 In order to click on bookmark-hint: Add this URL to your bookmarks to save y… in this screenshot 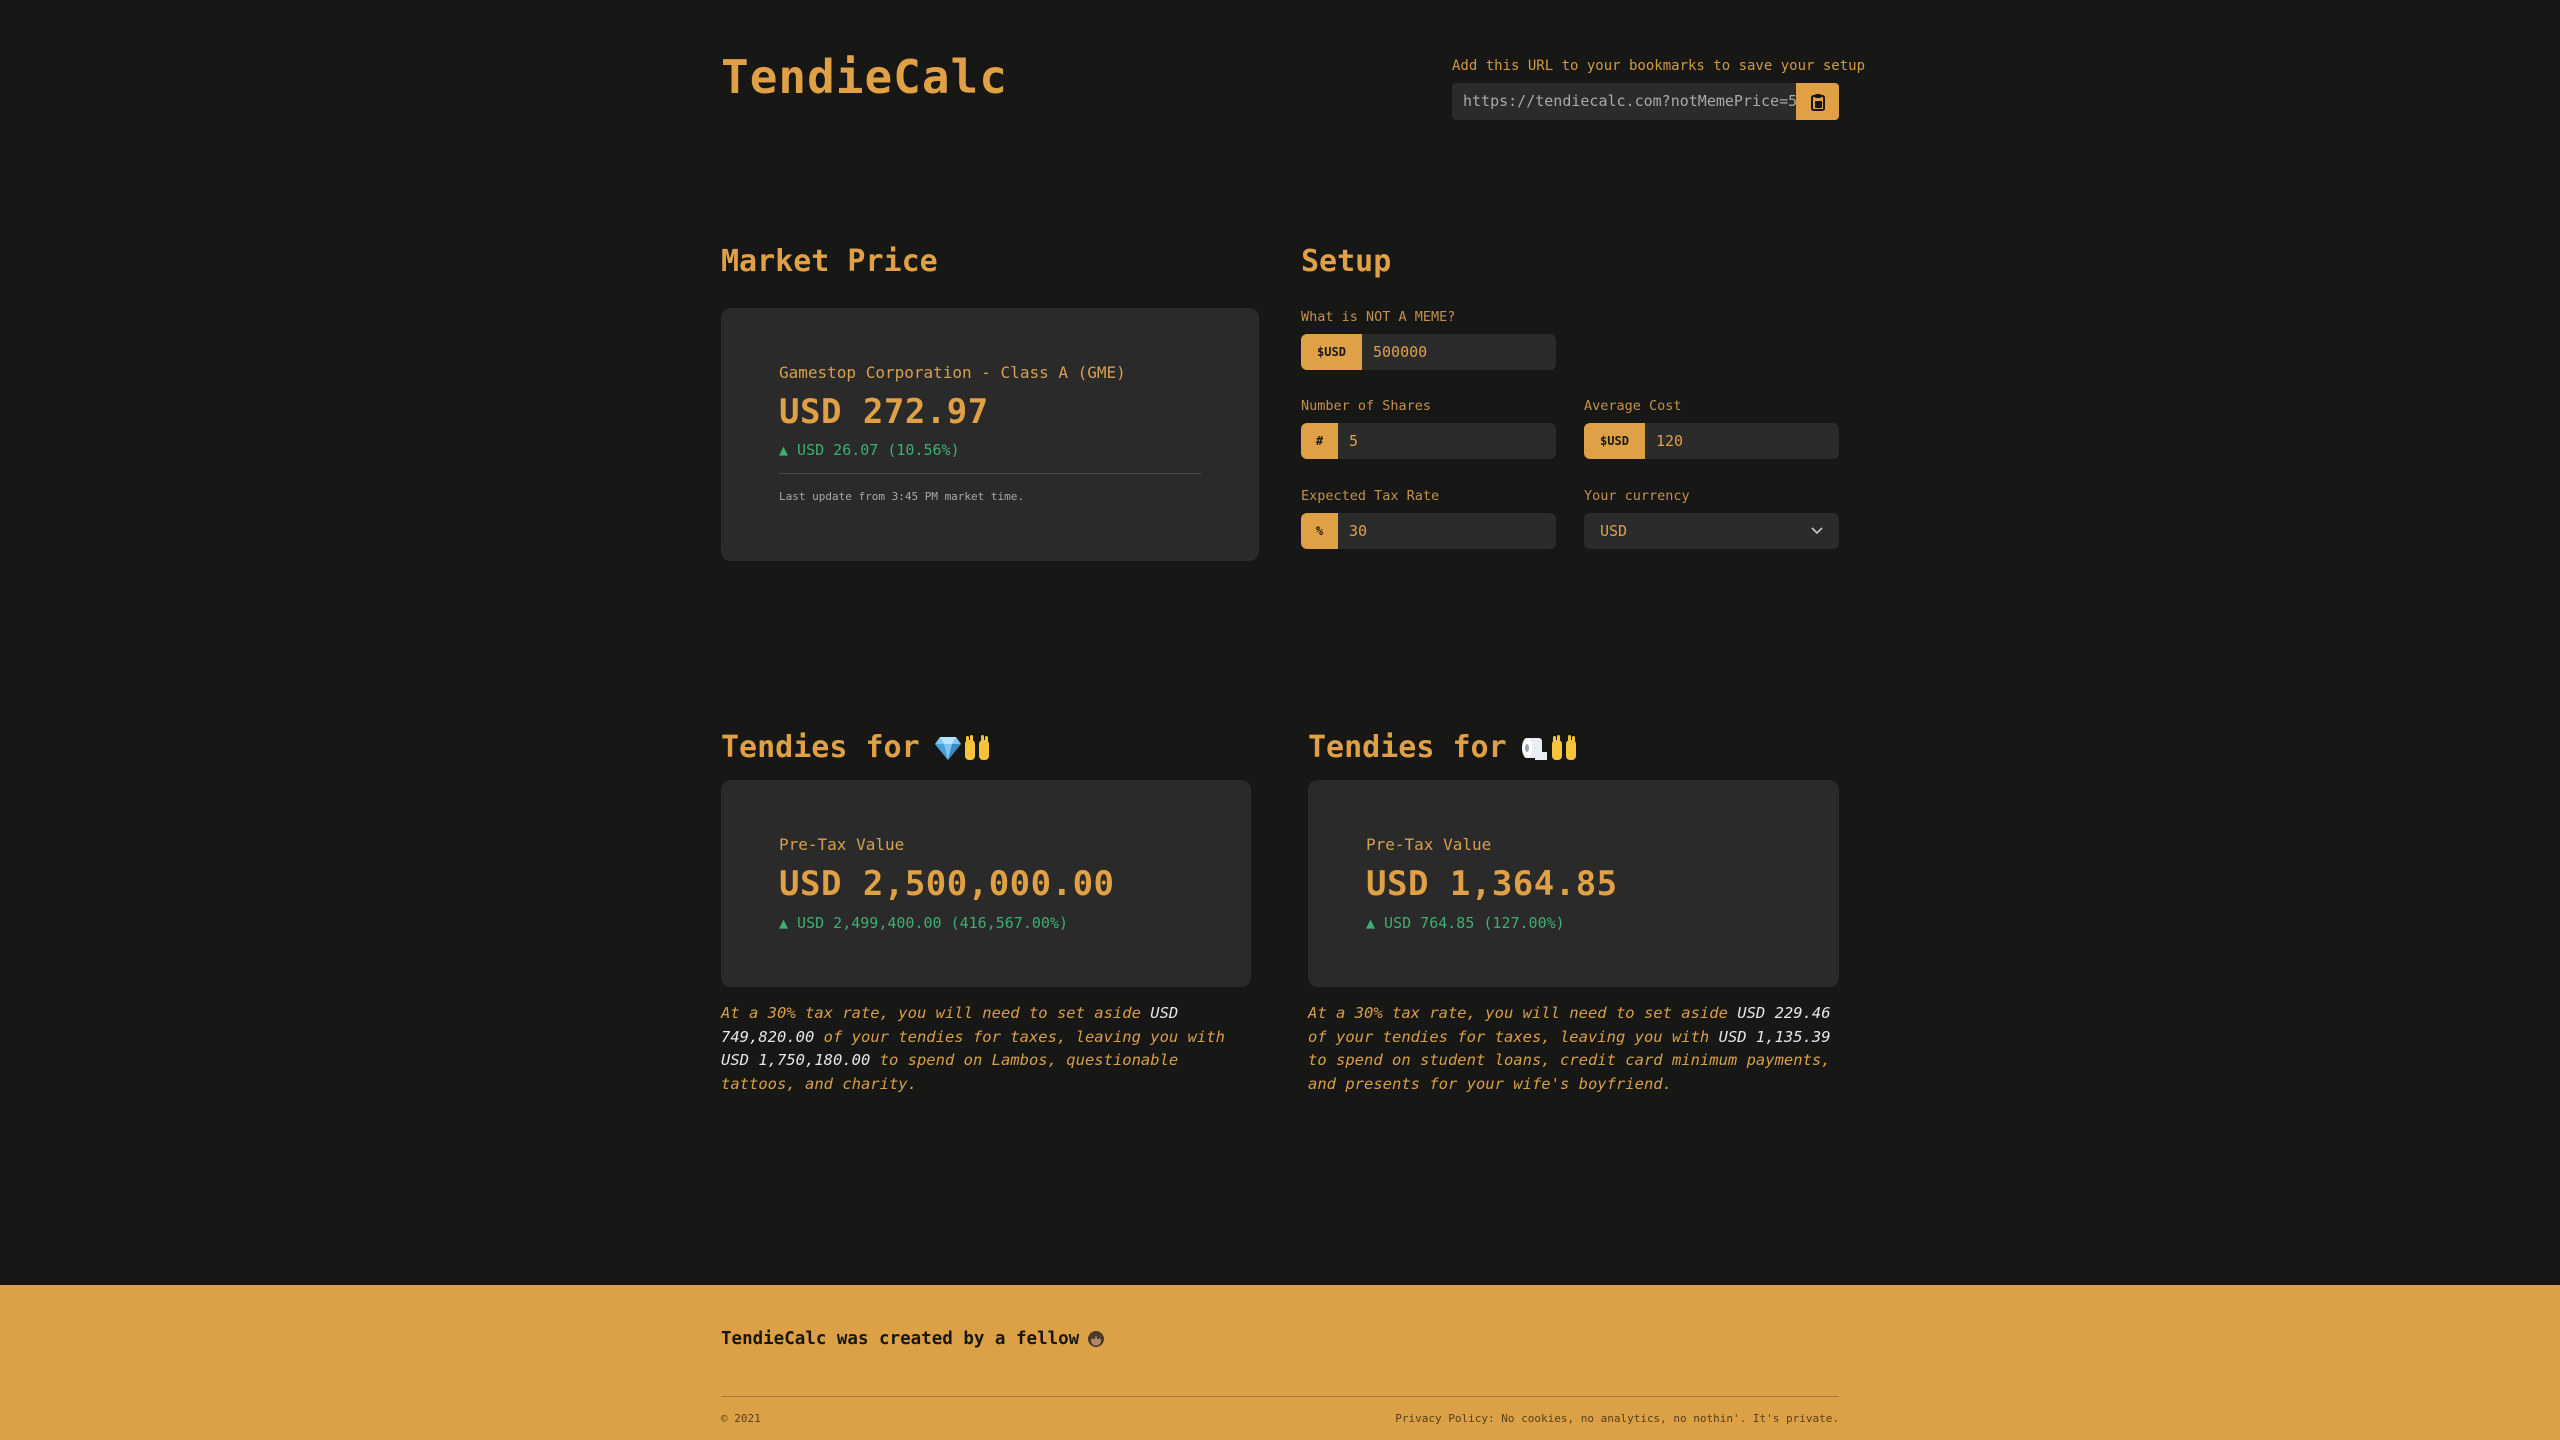, I will do `click(1659, 66)`.